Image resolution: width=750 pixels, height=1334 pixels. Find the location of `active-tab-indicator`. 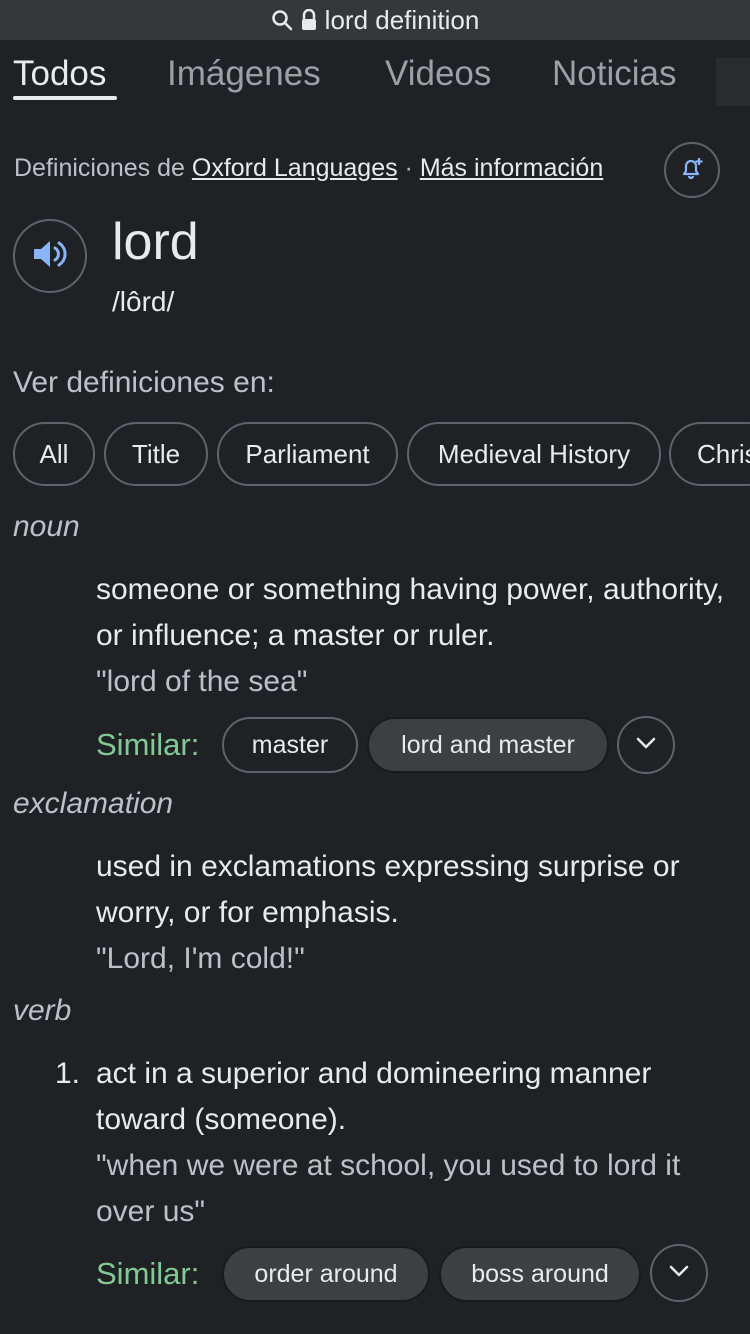

active-tab-indicator is located at coordinates (65, 98).